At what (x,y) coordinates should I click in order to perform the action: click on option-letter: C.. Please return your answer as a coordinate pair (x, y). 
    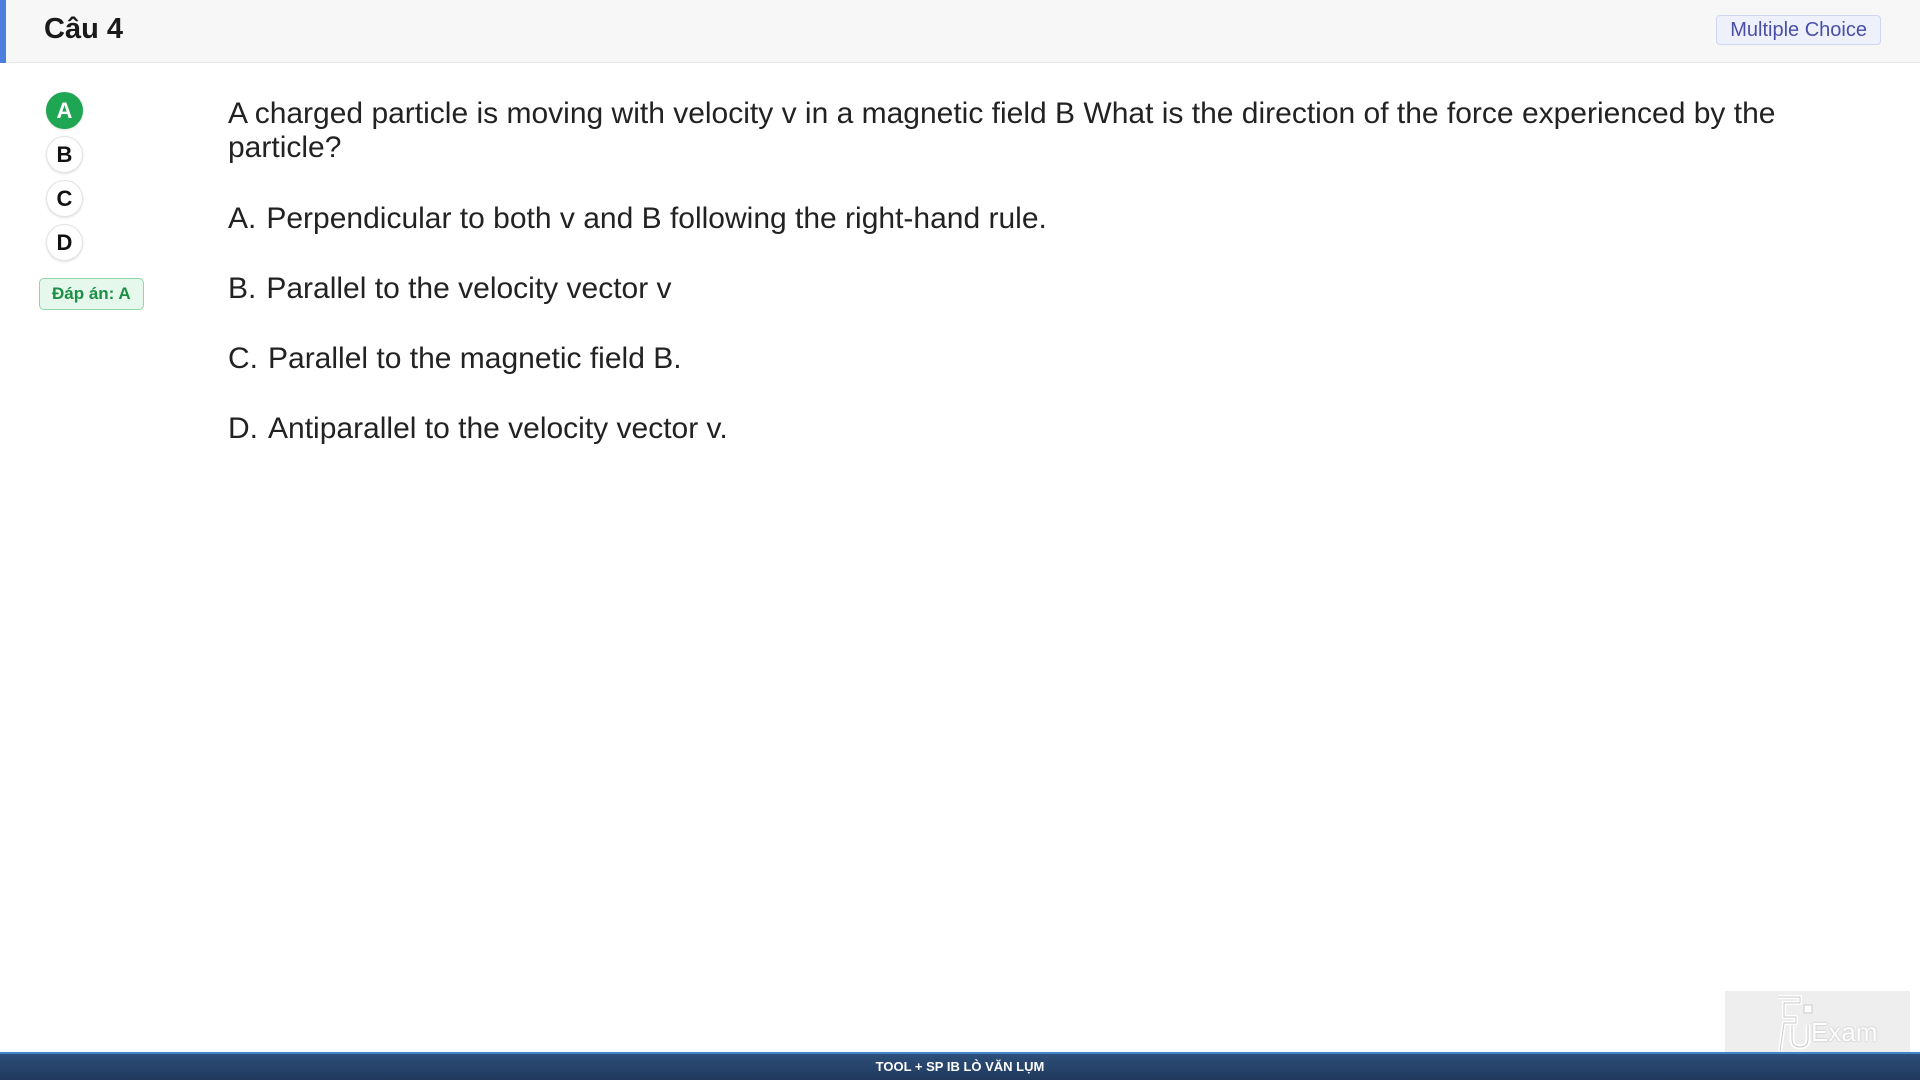
    Looking at the image, I should click on (243, 358).